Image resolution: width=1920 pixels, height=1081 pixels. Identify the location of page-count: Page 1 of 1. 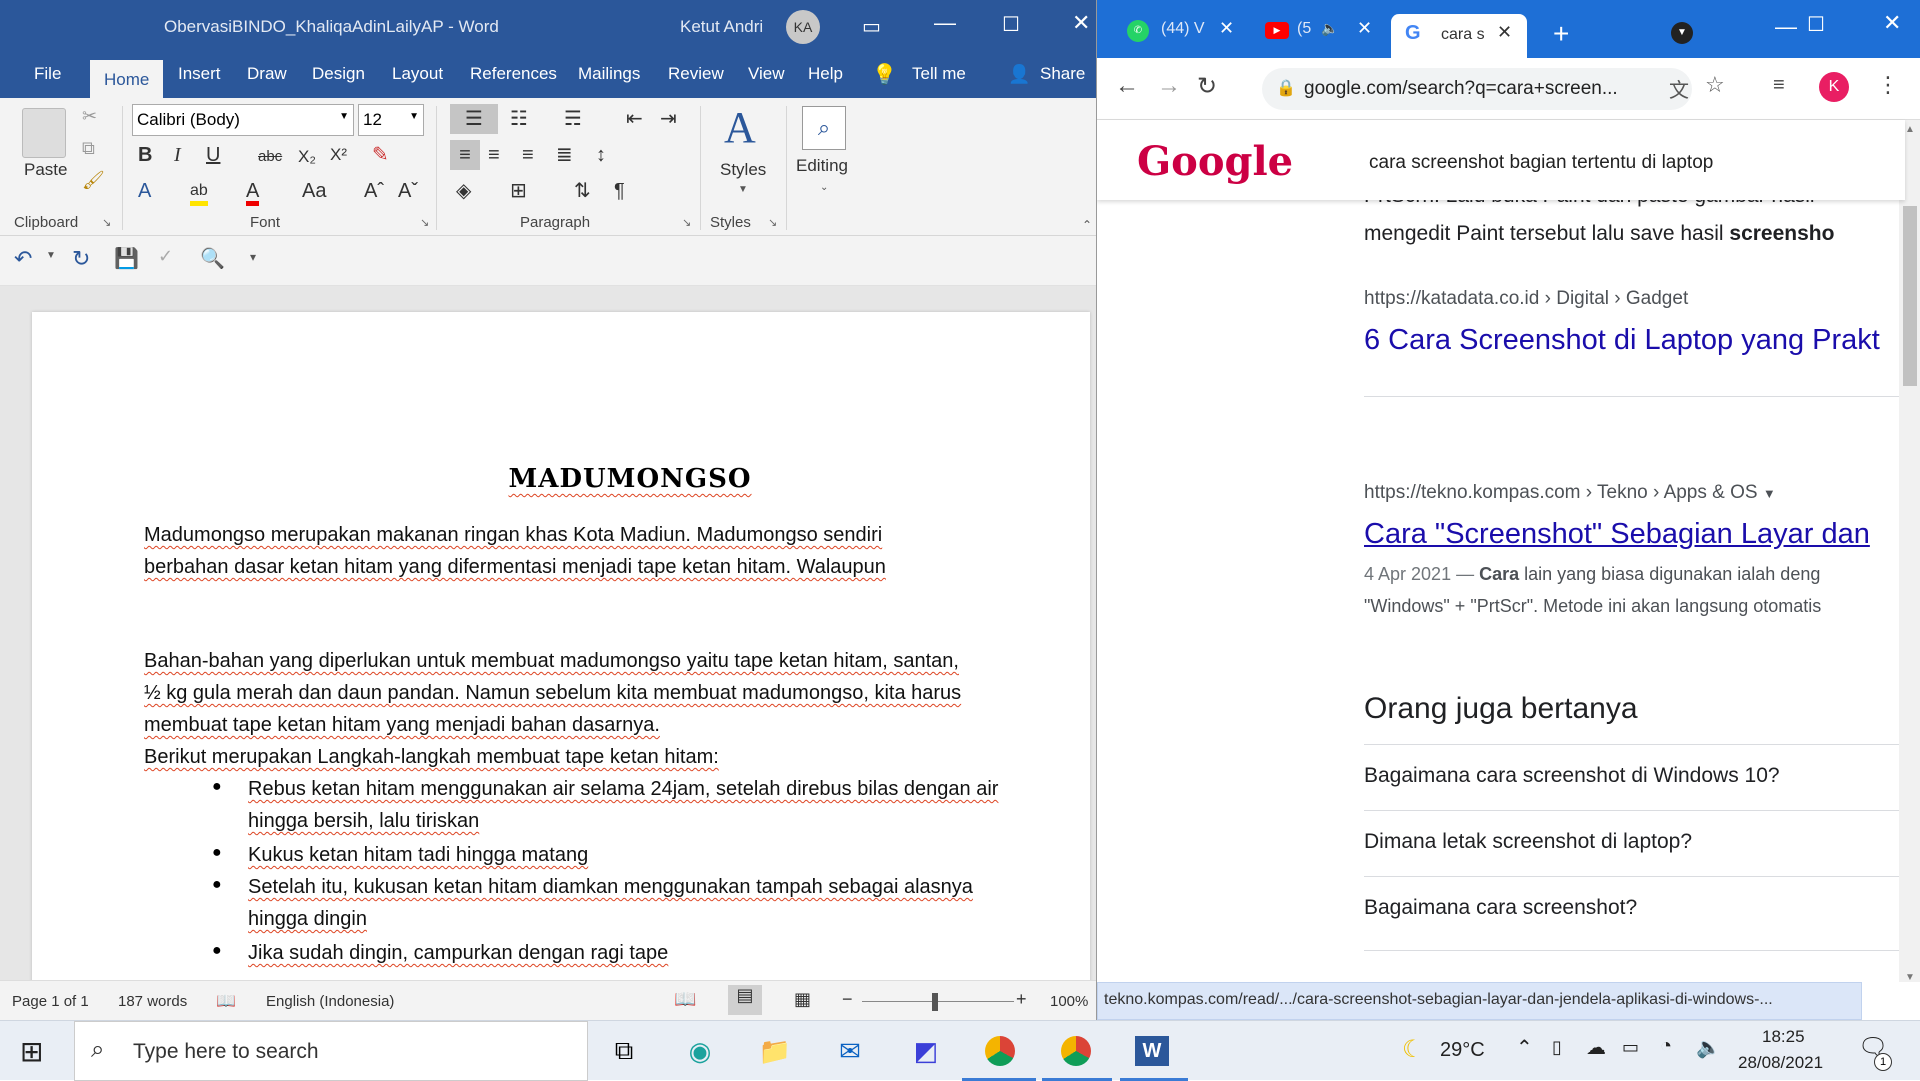
(50, 1001).